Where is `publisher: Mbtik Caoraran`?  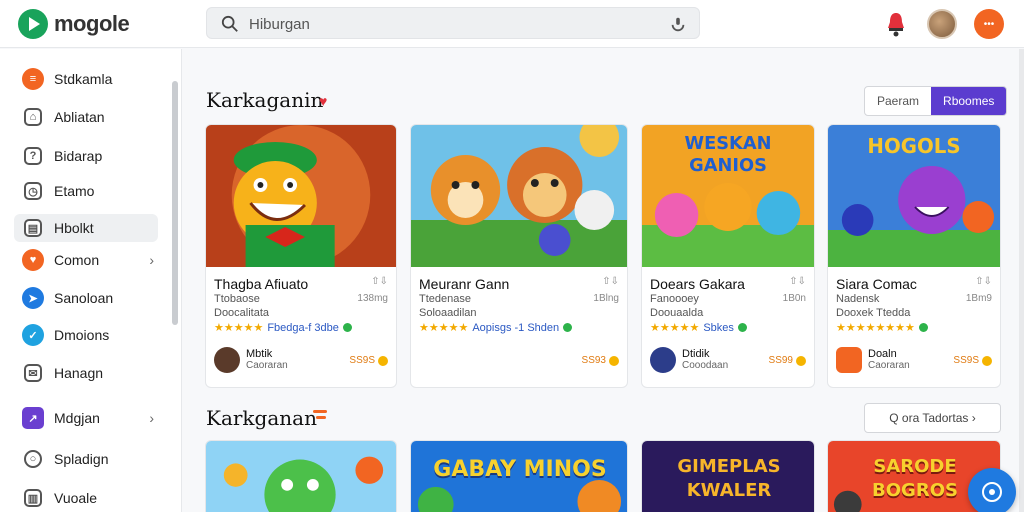
publisher: Mbtik Caoraran is located at coordinates (251, 360).